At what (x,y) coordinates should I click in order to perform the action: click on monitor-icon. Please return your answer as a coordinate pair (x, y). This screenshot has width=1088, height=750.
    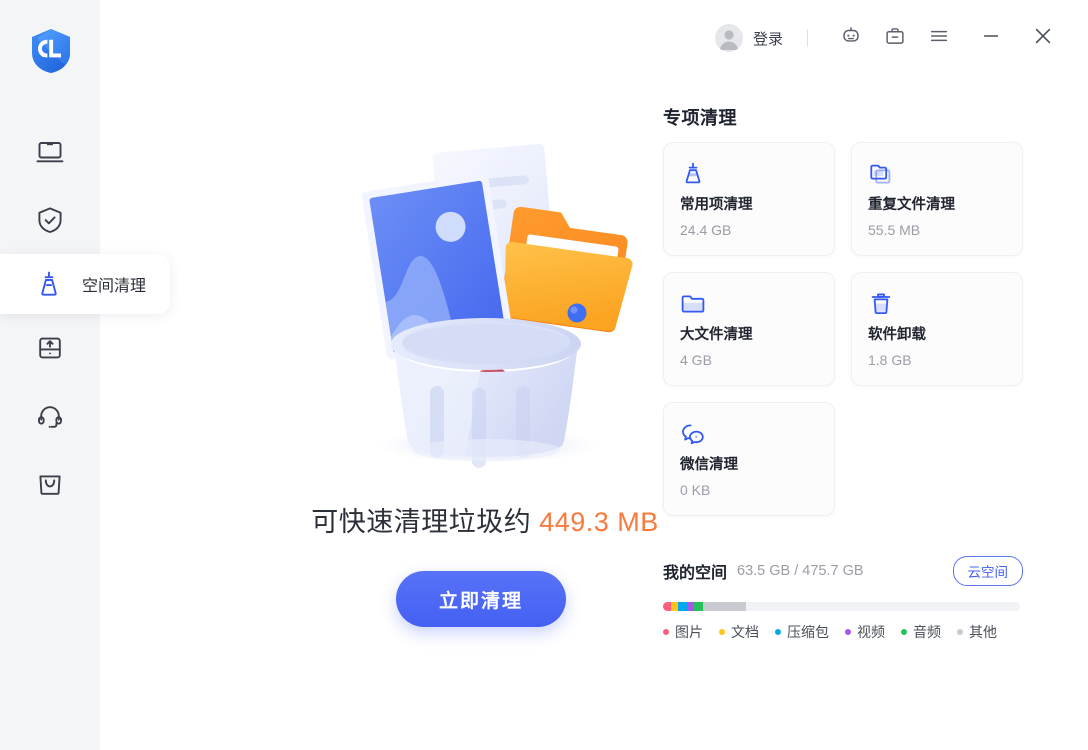
    Looking at the image, I should click on (50, 152).